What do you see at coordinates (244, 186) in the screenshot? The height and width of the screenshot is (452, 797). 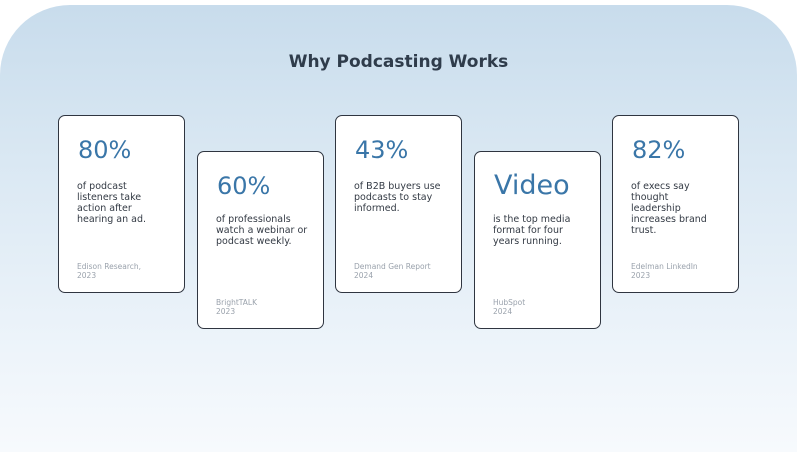 I see `stat-value: 60%` at bounding box center [244, 186].